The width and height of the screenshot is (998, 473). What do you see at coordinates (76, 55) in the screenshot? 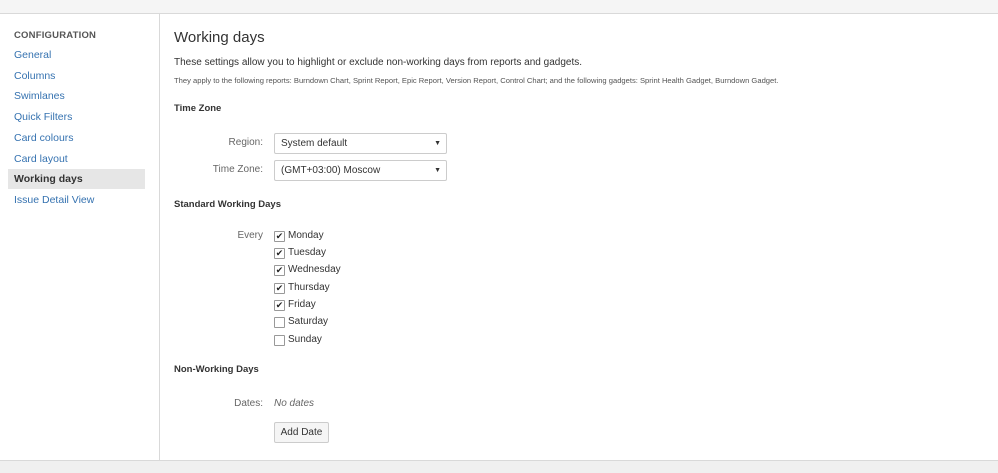
I see `sidebar-item-general: General` at bounding box center [76, 55].